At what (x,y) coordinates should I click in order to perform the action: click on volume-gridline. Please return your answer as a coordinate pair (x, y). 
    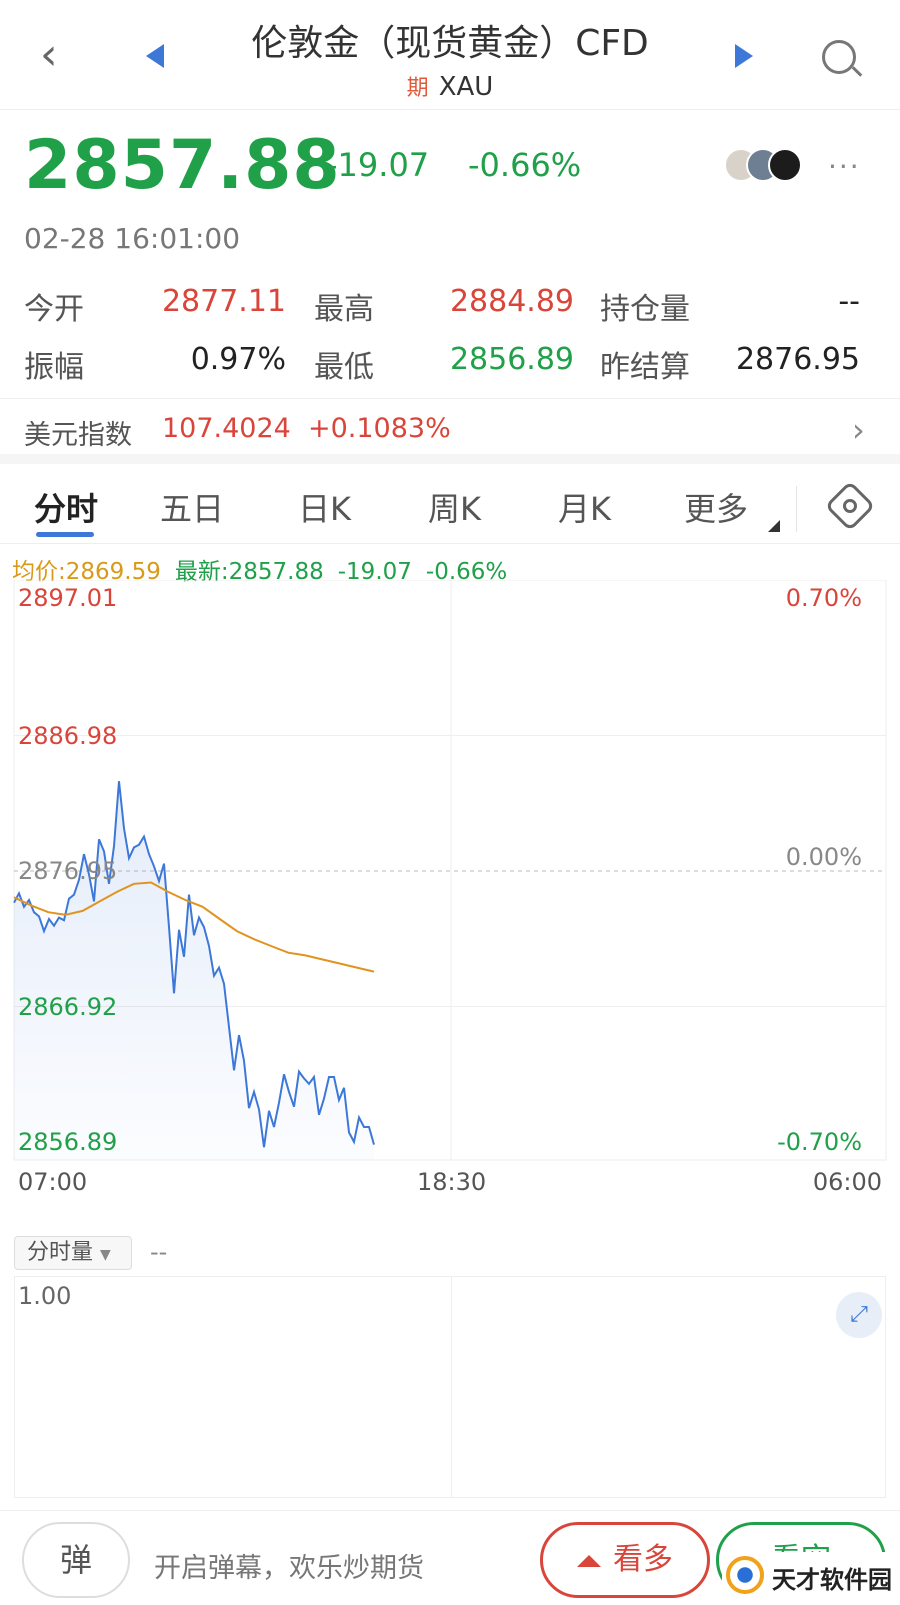
    Looking at the image, I should click on (451, 1387).